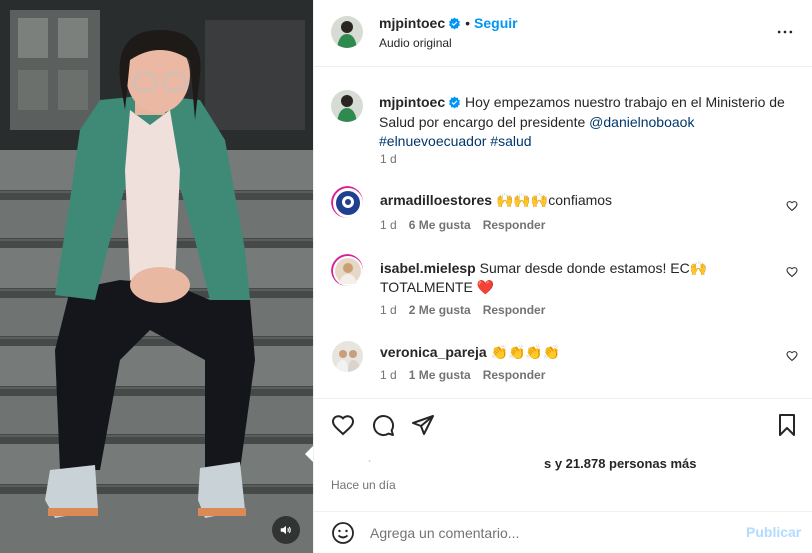 This screenshot has height=553, width=812. Describe the element at coordinates (412, 23) in the screenshot. I see `author-username: mjpintoec` at that location.